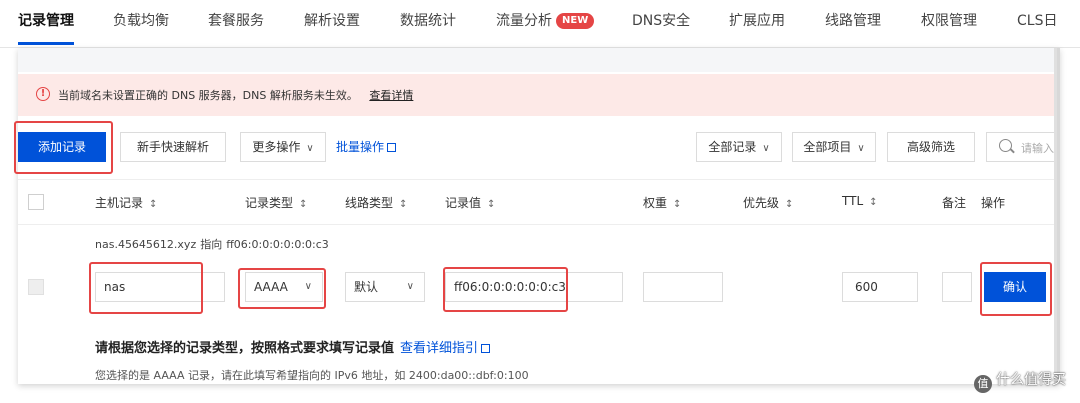 The image size is (1080, 403). What do you see at coordinates (332, 24) in the screenshot?
I see `tab-resolve-settings: 解析设置` at bounding box center [332, 24].